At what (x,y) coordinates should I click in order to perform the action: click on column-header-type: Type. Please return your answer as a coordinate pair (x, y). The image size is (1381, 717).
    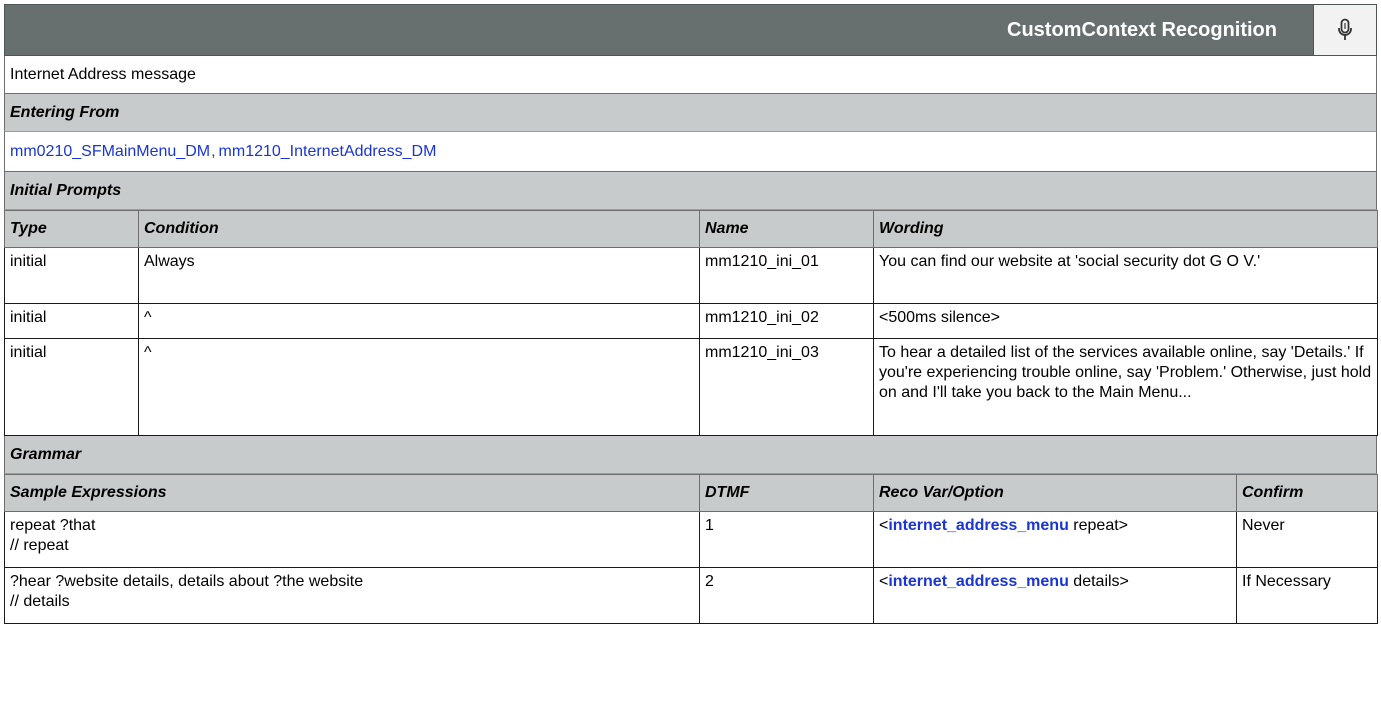
    Looking at the image, I should click on (71, 229).